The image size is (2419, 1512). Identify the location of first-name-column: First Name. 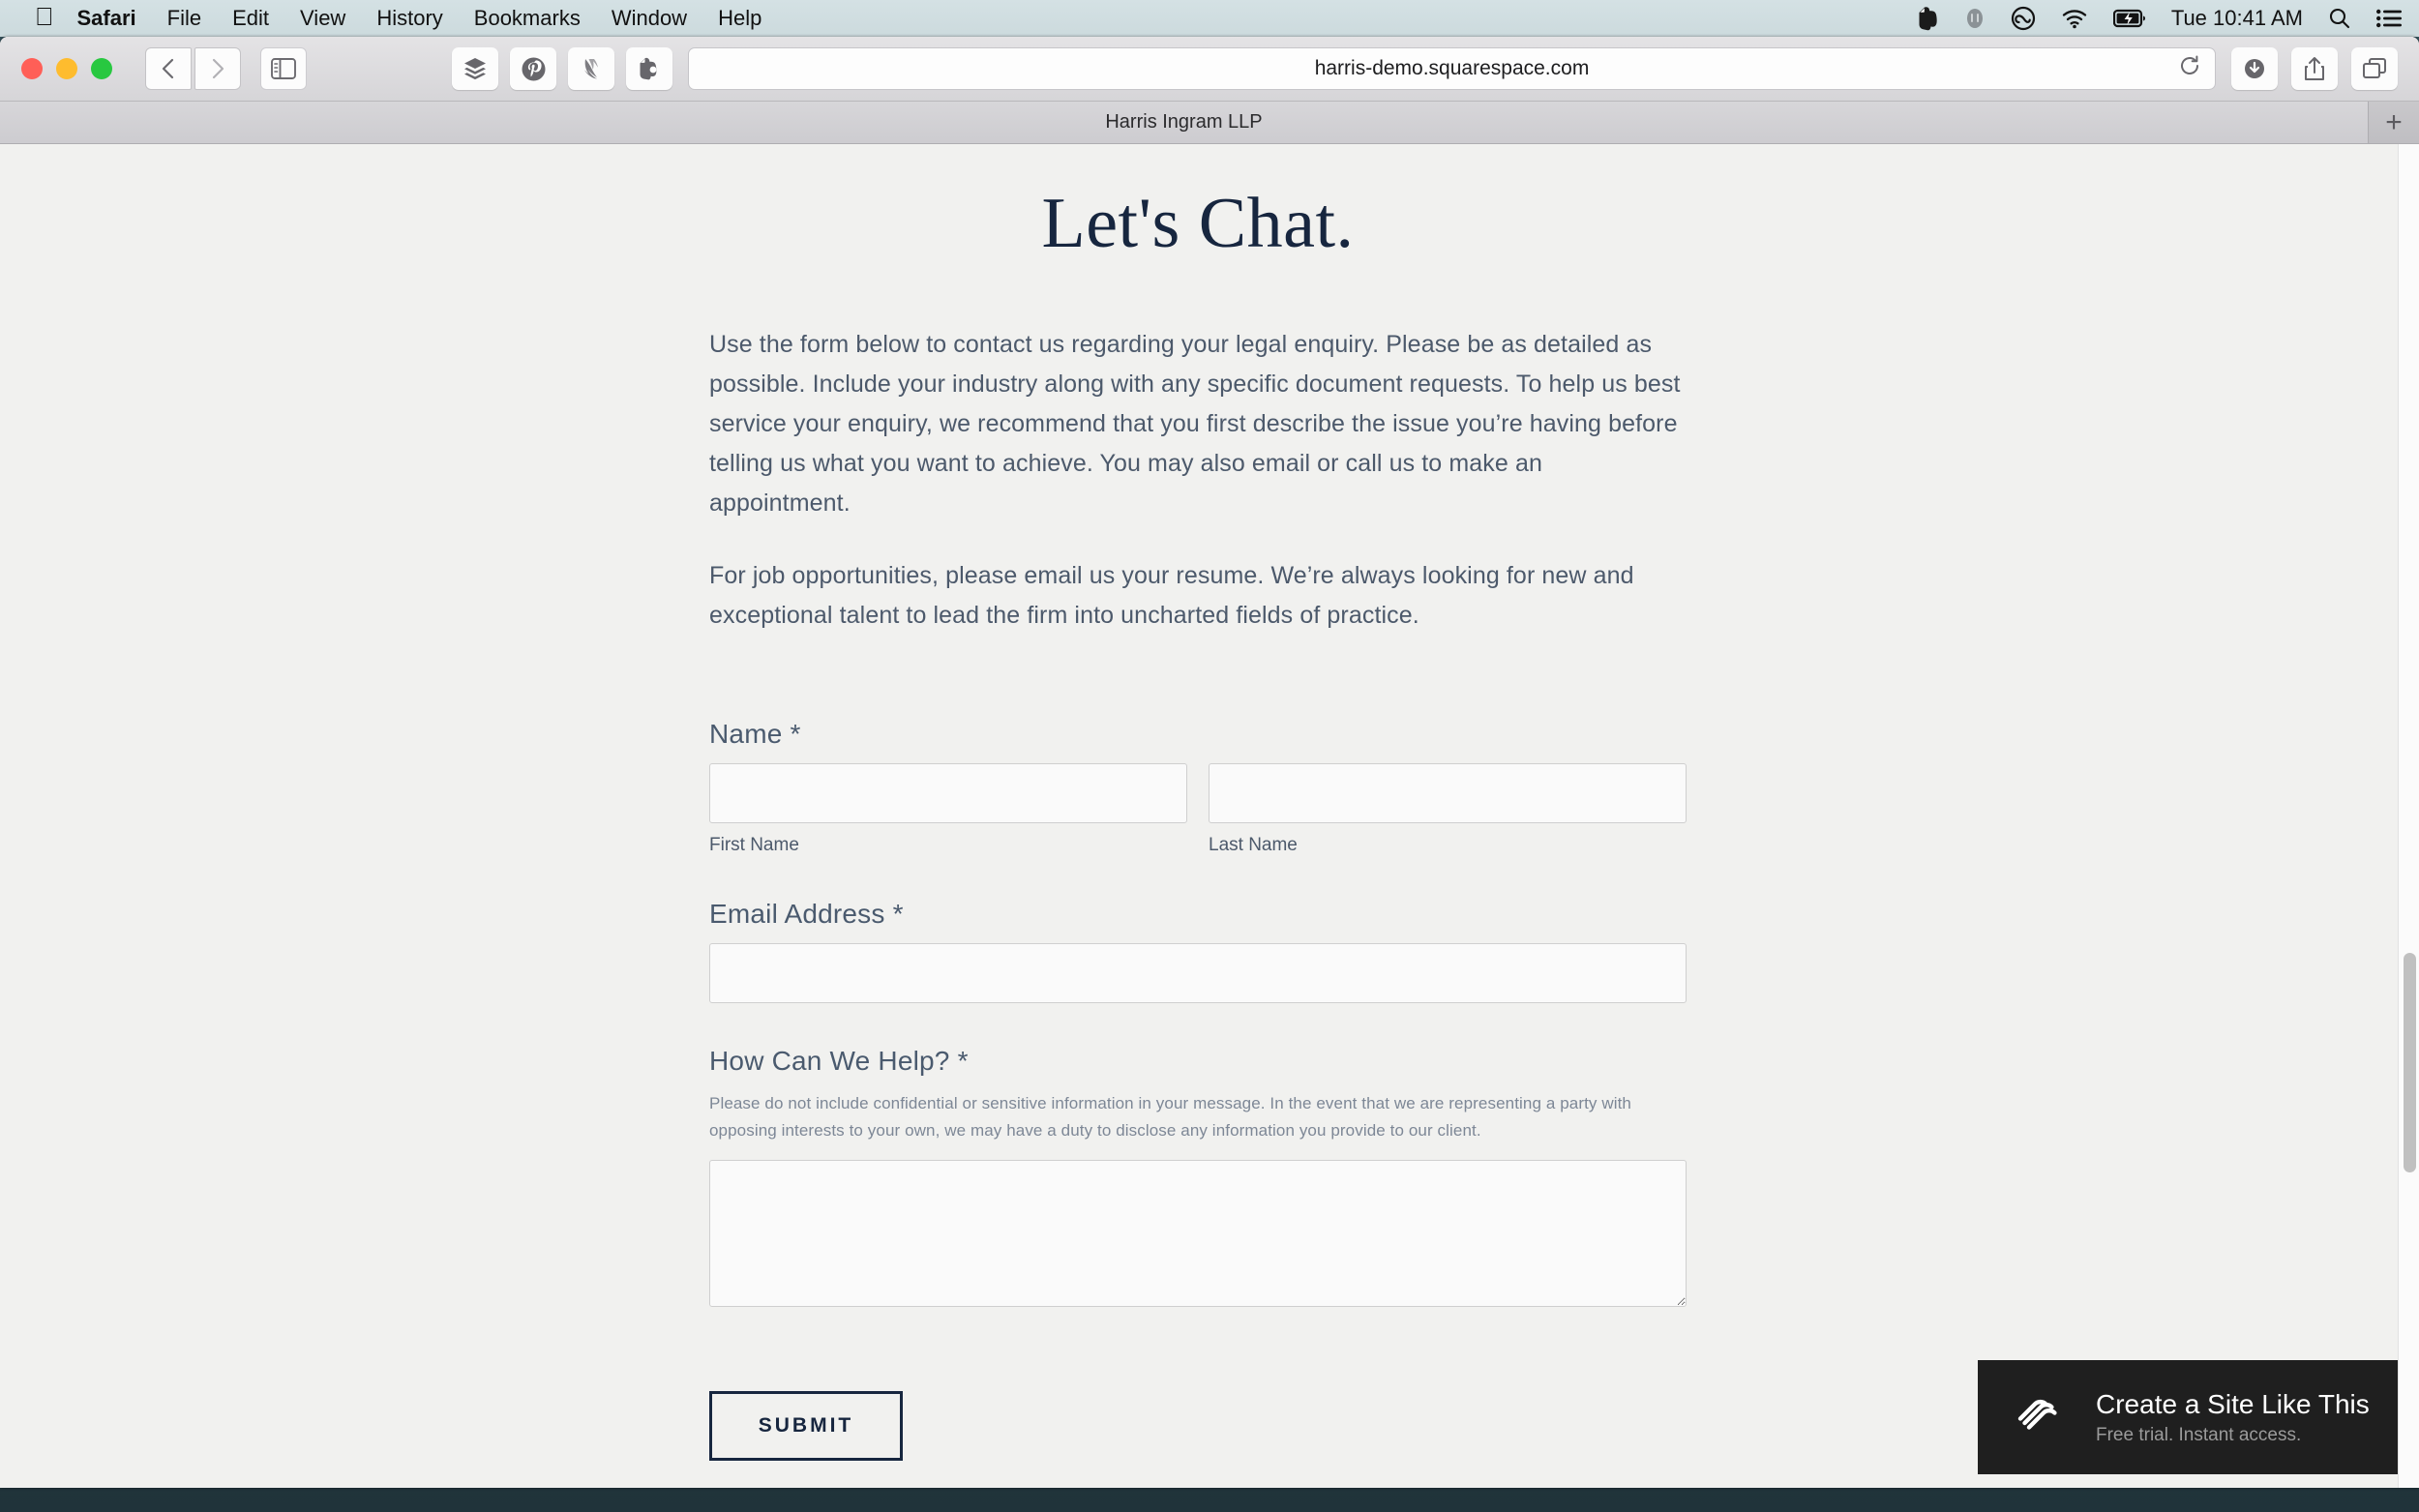
(948, 810).